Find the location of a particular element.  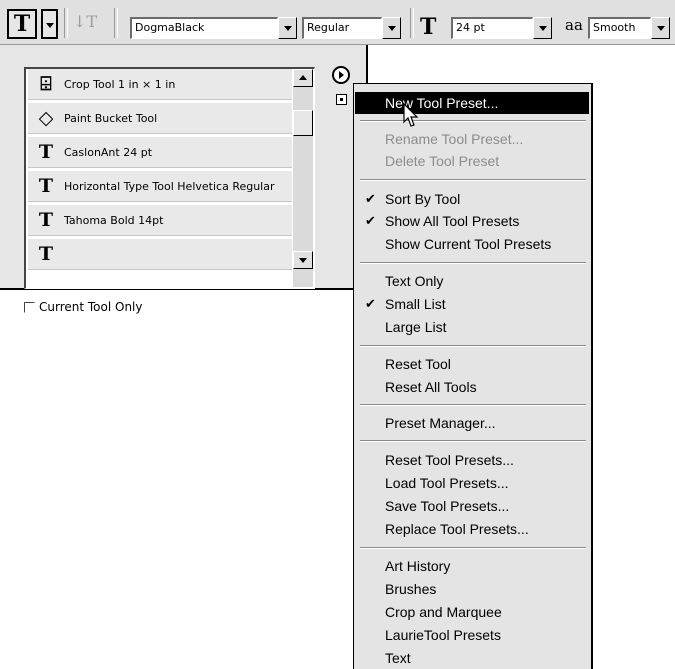

antialias-dropdown-button is located at coordinates (660, 28).